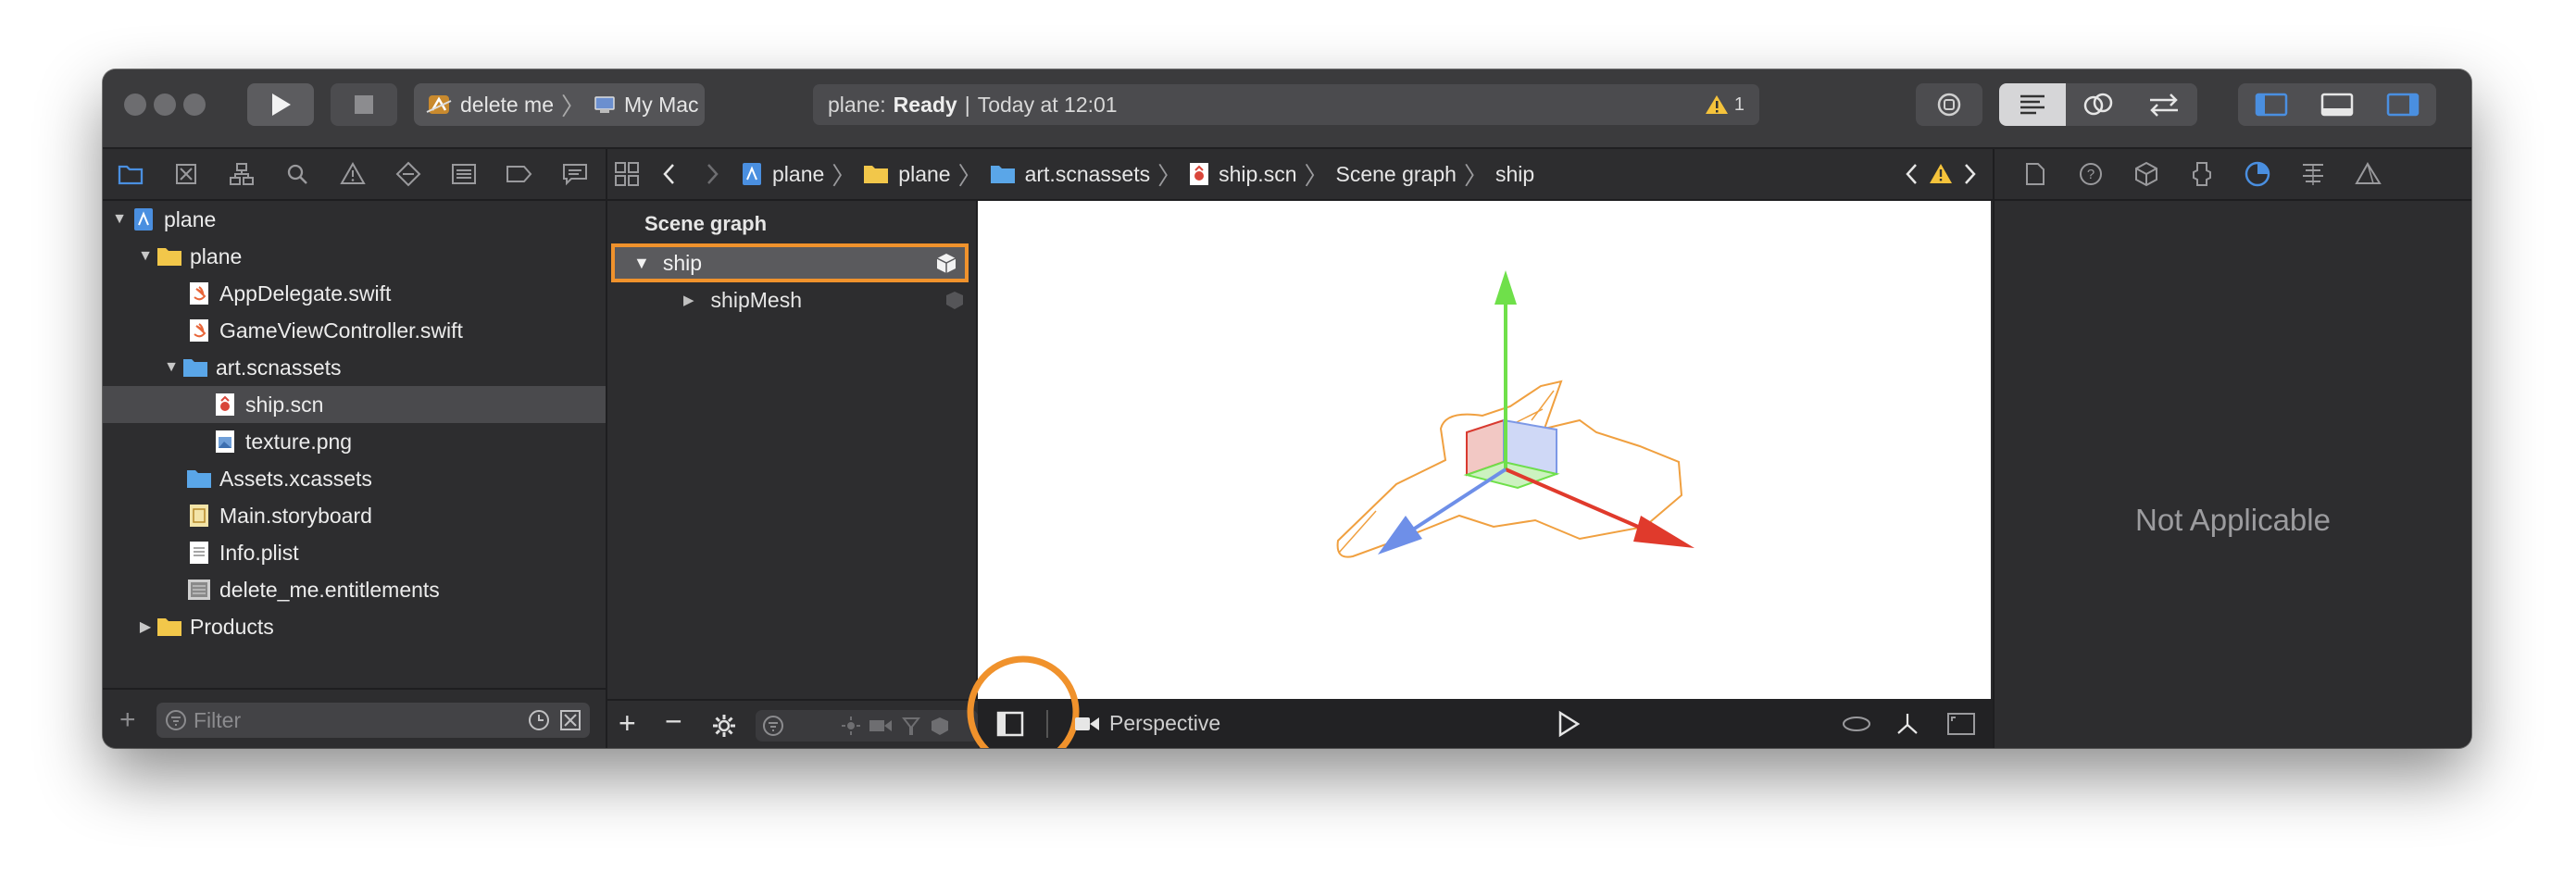 Image resolution: width=2576 pixels, height=885 pixels. I want to click on orbit-icon, so click(1856, 724).